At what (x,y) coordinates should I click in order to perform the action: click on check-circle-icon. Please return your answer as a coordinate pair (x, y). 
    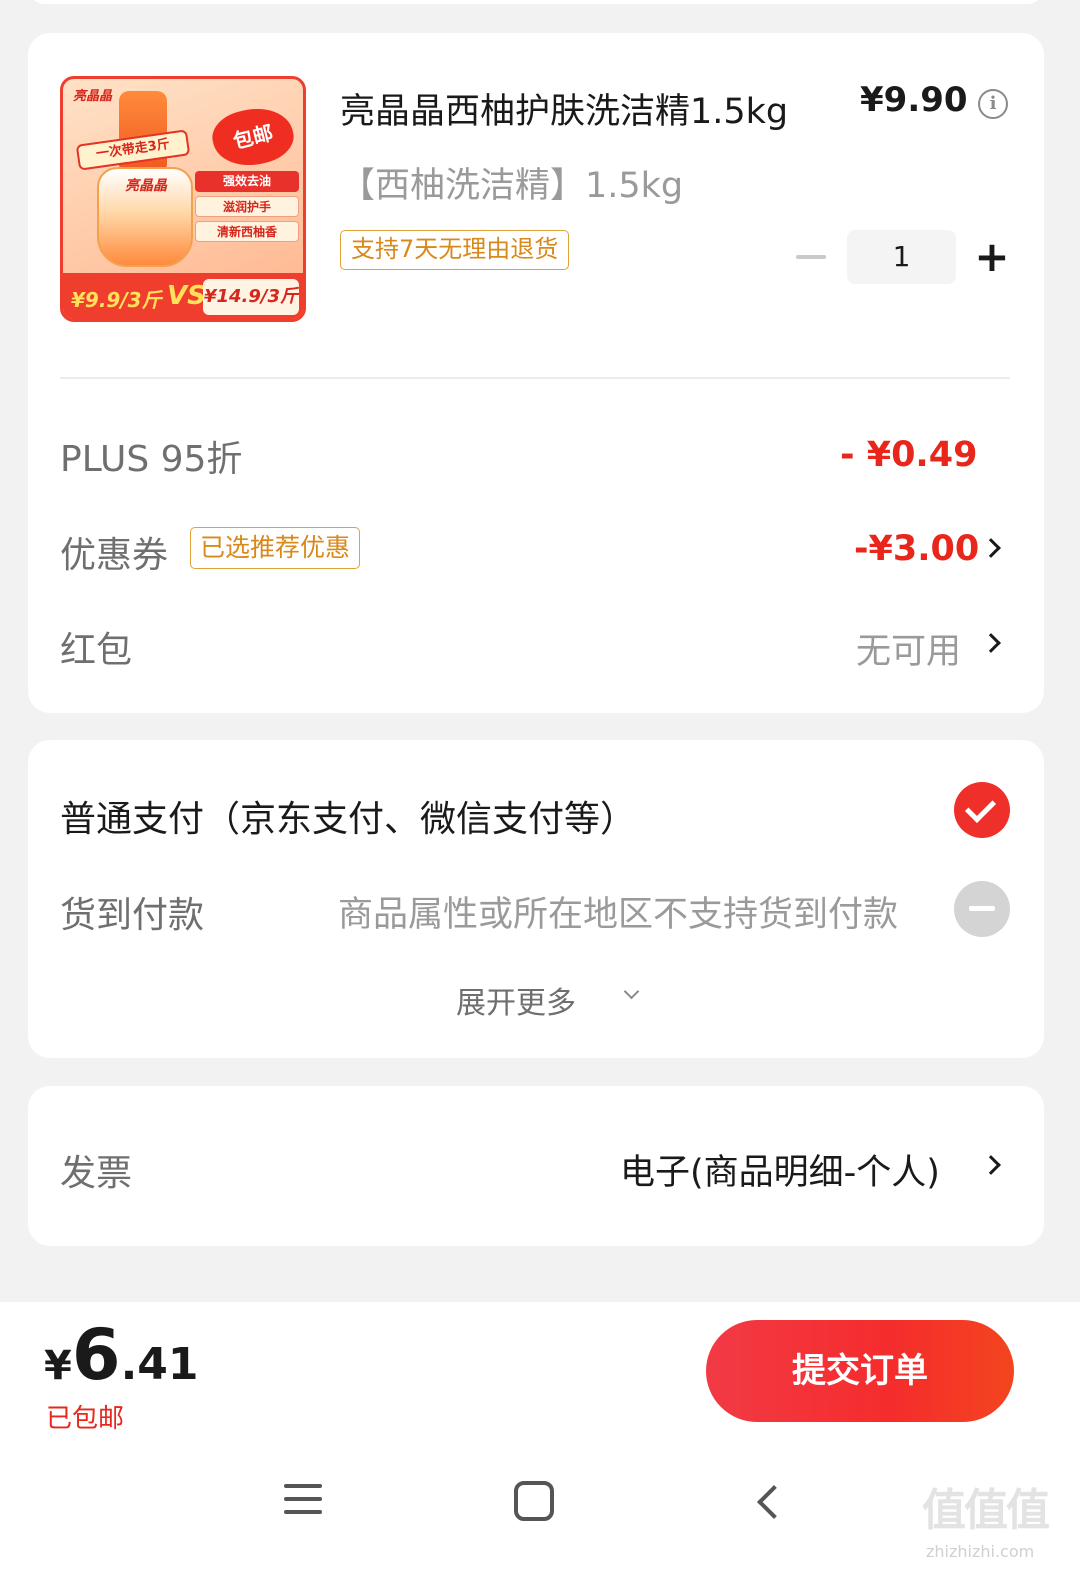
    Looking at the image, I should click on (982, 810).